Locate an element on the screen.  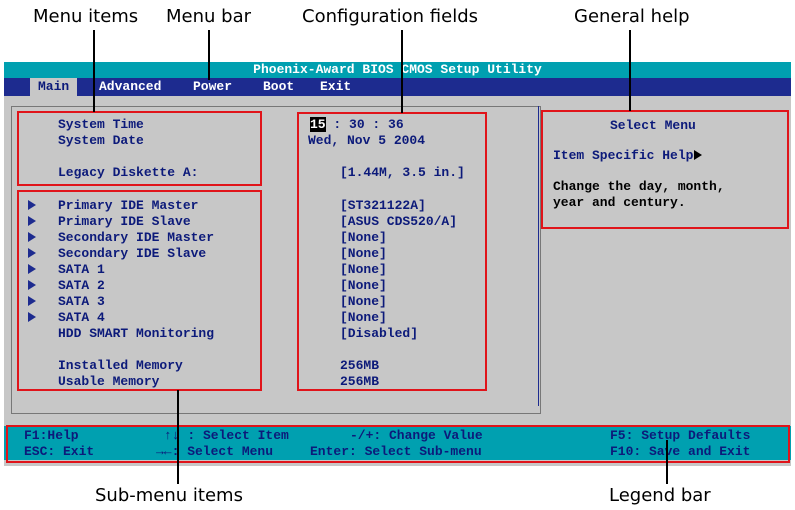
menu-items-highlight is located at coordinates (139, 148).